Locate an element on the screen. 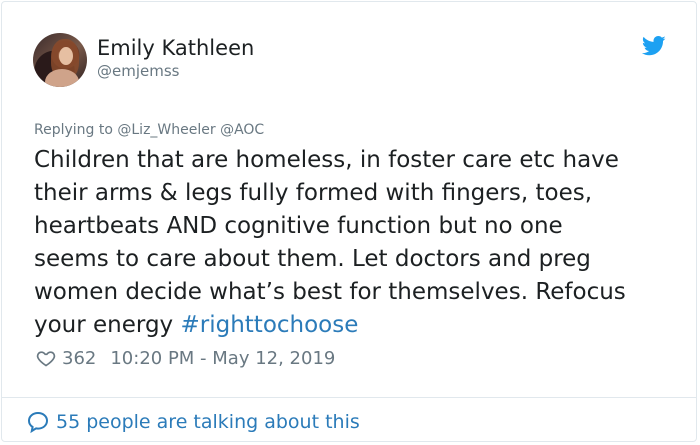  tweet-header: Emily Kathleen @emjemss is located at coordinates (349, 61).